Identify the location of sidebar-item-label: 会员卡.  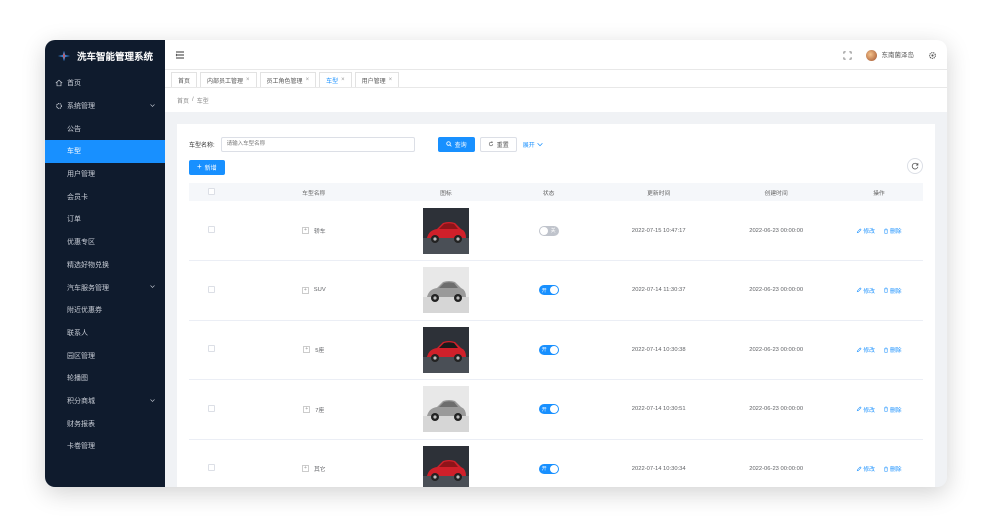
(77, 197).